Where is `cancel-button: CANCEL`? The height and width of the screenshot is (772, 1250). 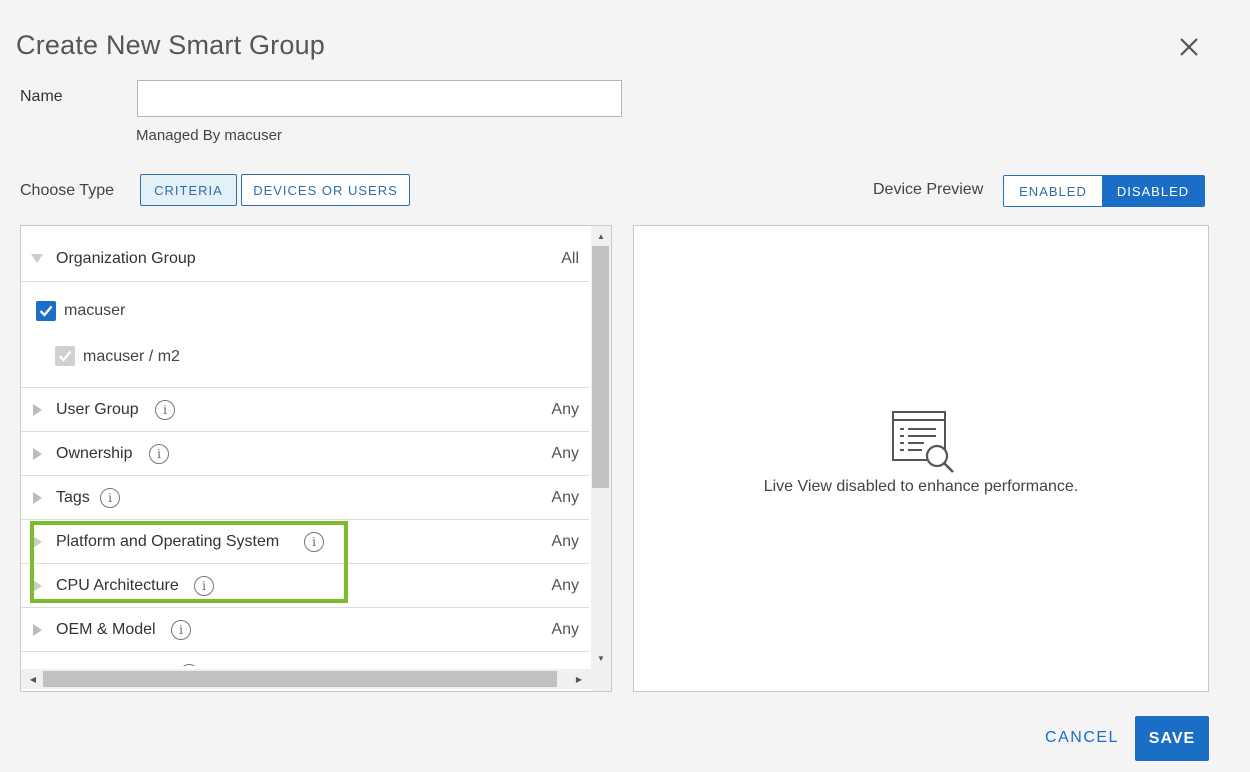
cancel-button: CANCEL is located at coordinates (1082, 738).